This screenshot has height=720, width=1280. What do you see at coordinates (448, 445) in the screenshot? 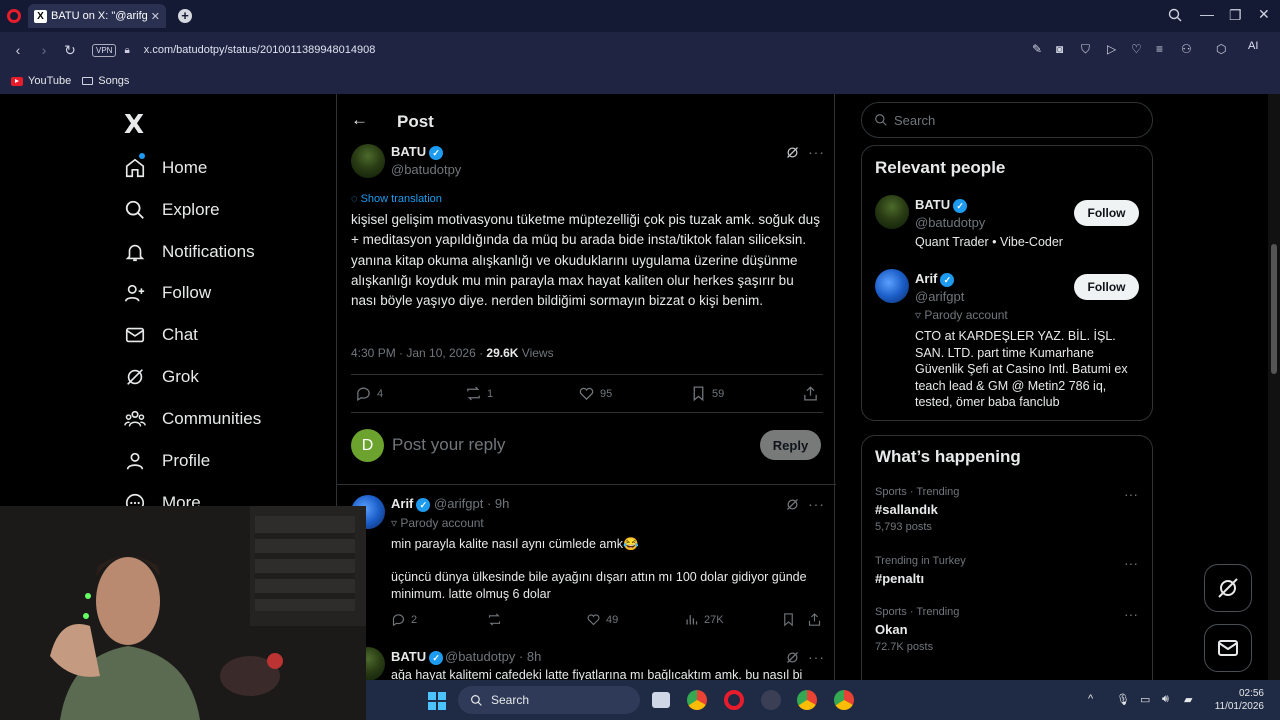
I see `reply-input: Post your reply` at bounding box center [448, 445].